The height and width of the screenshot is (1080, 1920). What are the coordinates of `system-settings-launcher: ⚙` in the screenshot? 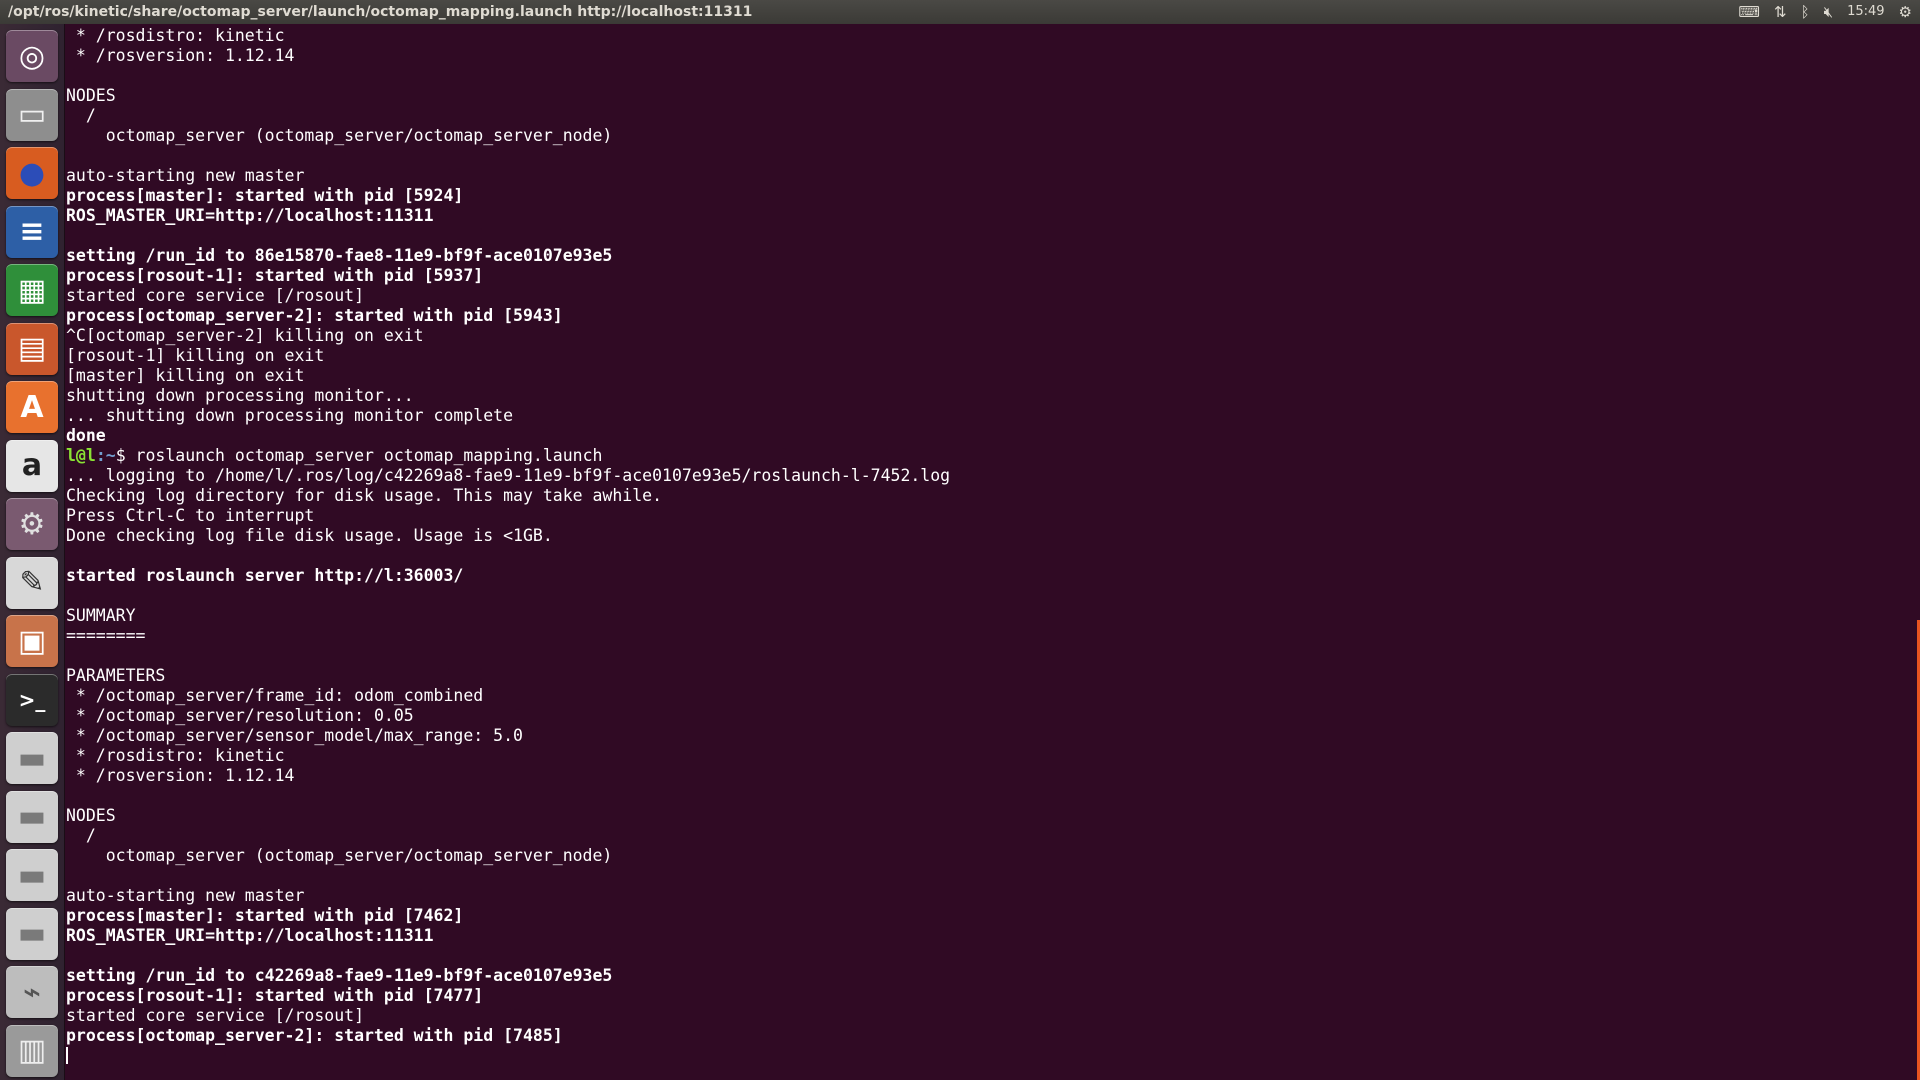 It's located at (32, 524).